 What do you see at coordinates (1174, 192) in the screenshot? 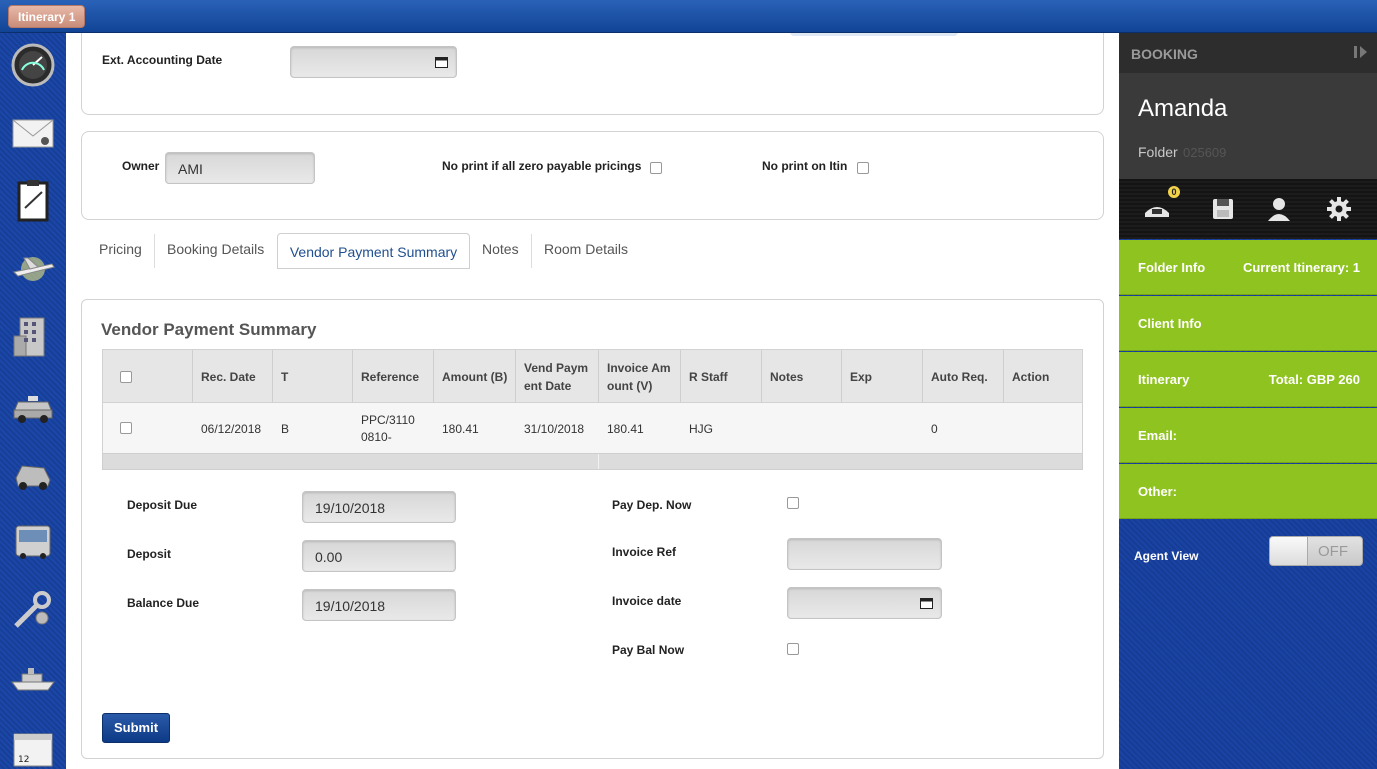
I see `phone-badge: 0` at bounding box center [1174, 192].